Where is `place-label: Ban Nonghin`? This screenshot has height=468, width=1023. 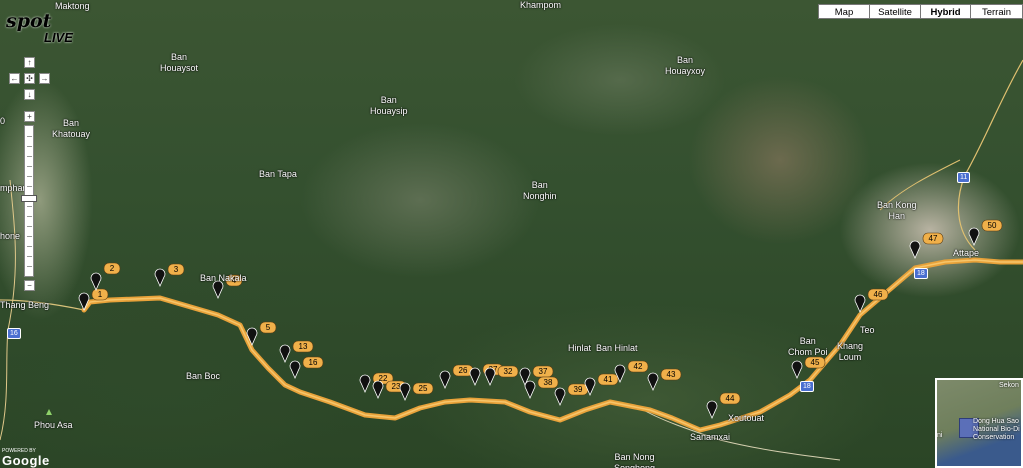
place-label: Ban Nonghin is located at coordinates (540, 190).